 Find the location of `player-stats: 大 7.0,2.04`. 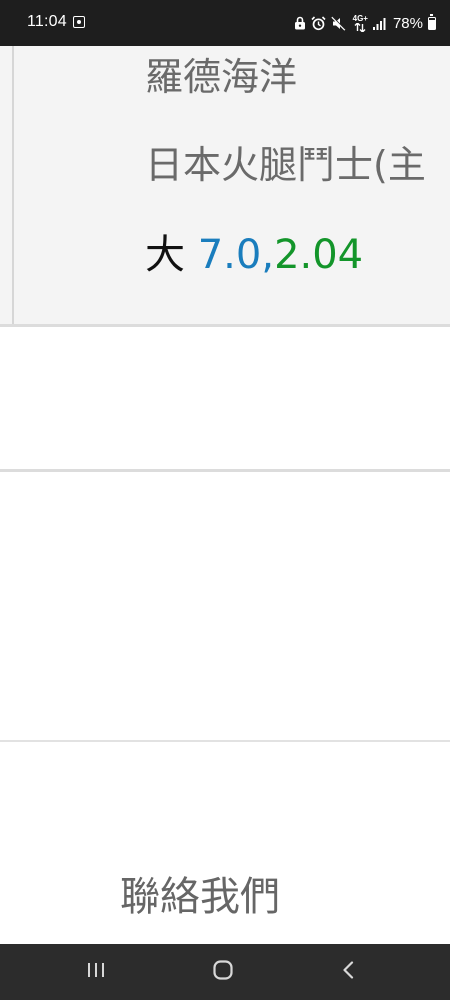

player-stats: 大 7.0,2.04 is located at coordinates (254, 251).